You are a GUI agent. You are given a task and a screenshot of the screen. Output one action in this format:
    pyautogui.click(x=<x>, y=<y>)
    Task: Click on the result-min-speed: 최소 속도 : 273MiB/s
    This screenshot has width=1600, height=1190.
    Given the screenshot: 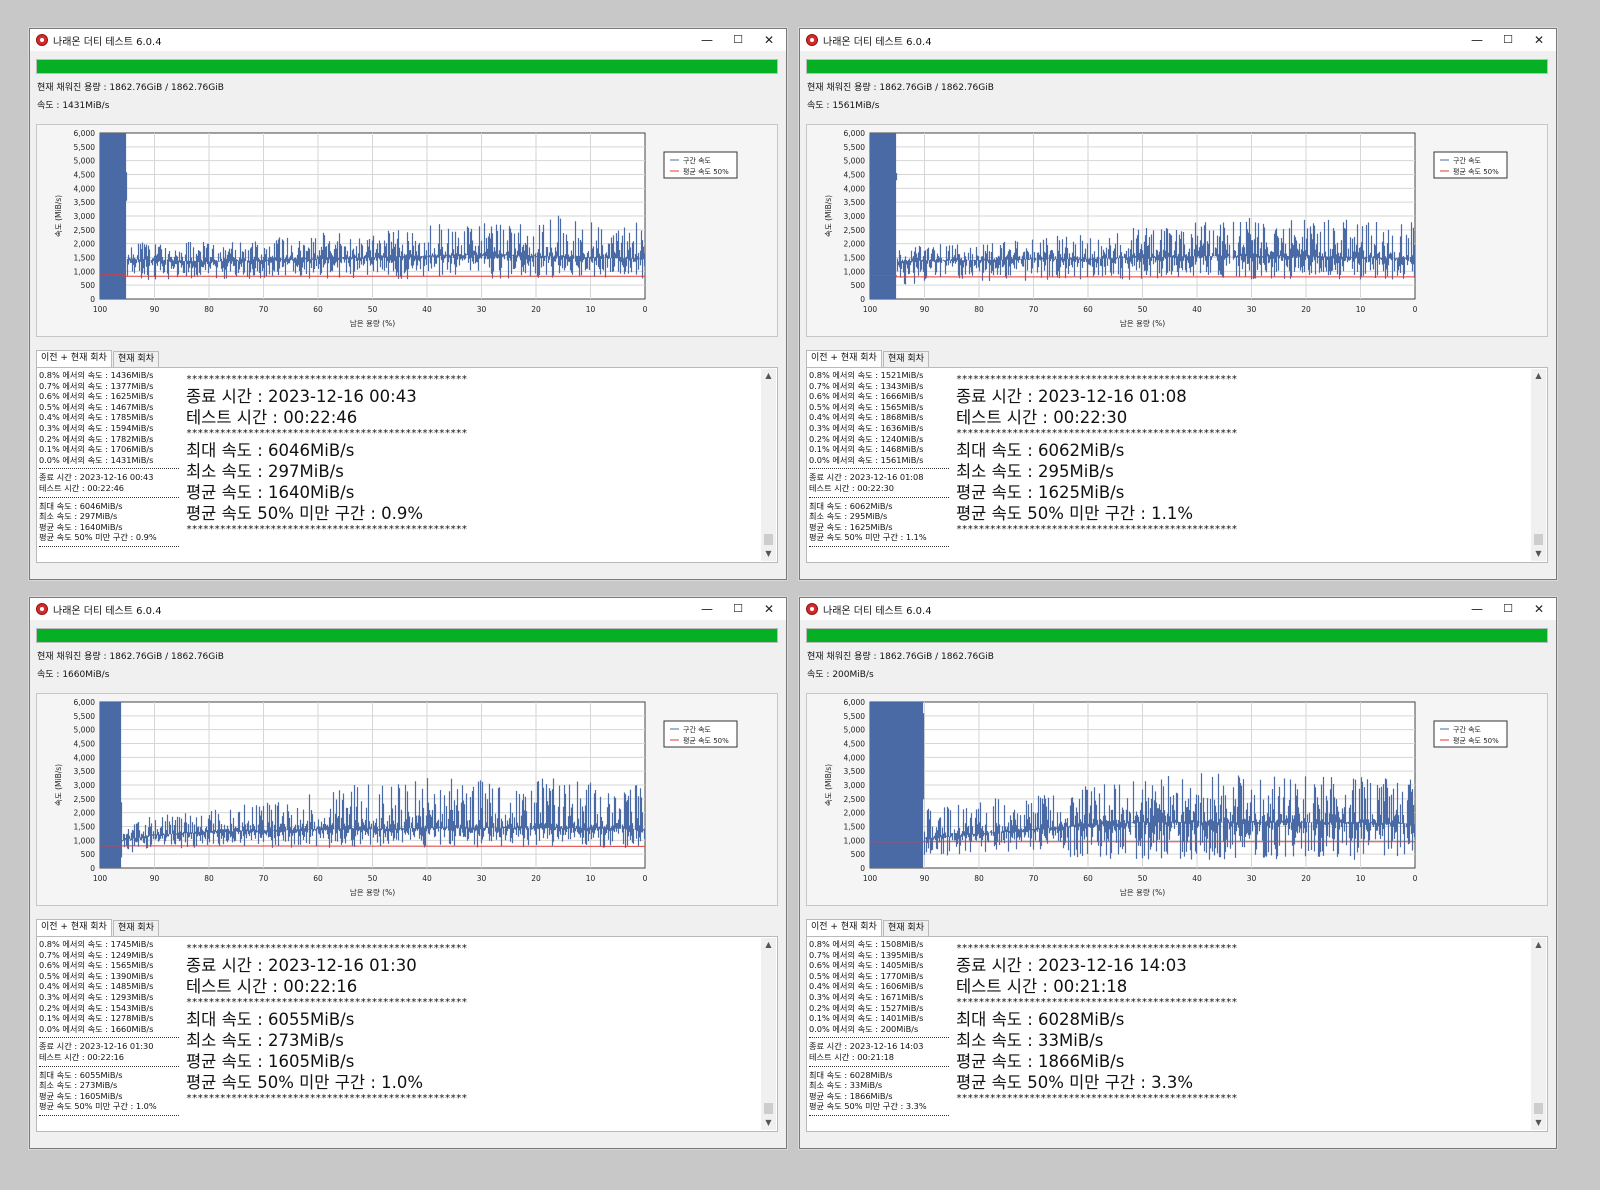 What is the action you would take?
    pyautogui.click(x=265, y=1040)
    